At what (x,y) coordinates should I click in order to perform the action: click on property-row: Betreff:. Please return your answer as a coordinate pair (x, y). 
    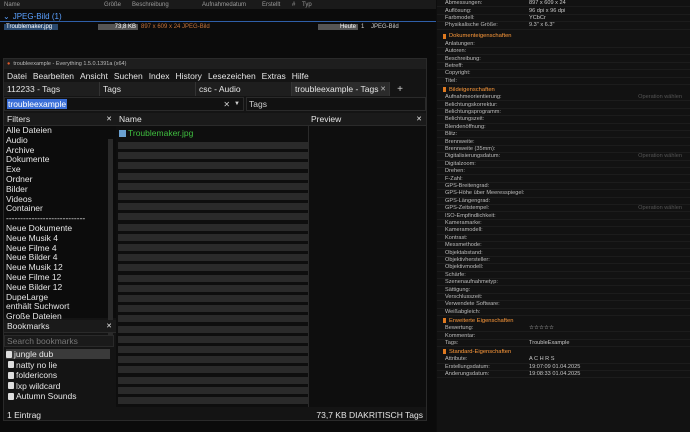
    Looking at the image, I should click on (563, 67).